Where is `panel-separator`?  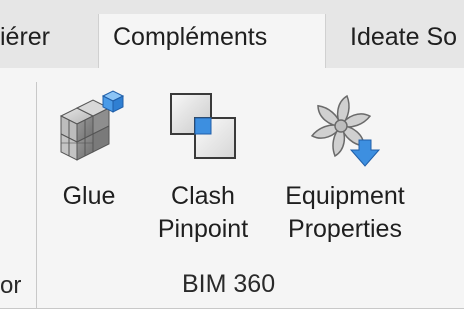 panel-separator is located at coordinates (36, 195).